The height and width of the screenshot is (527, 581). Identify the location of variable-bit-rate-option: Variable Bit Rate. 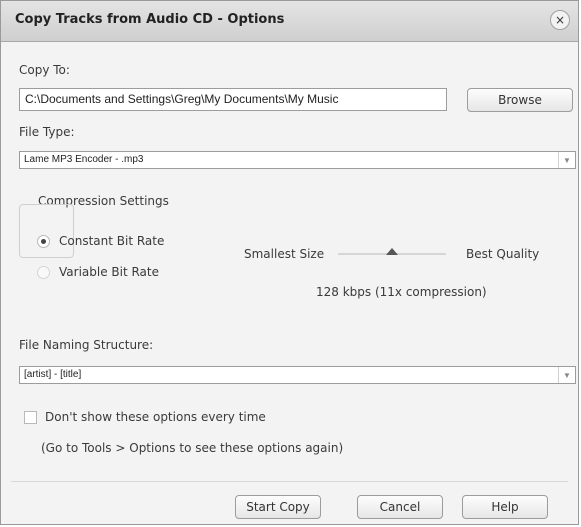
(98, 272).